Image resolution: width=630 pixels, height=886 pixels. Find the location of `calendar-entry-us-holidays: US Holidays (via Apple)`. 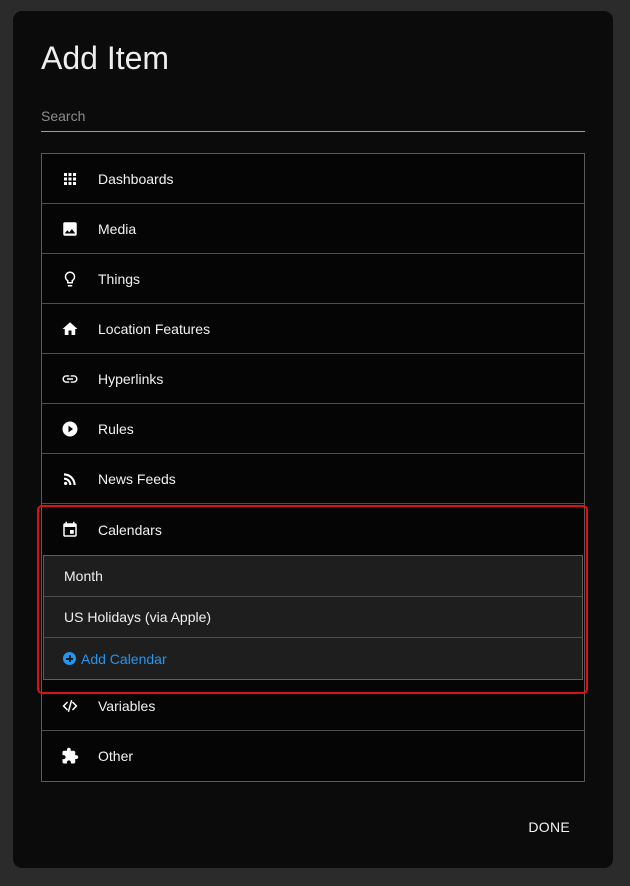

calendar-entry-us-holidays: US Holidays (via Apple) is located at coordinates (313, 617).